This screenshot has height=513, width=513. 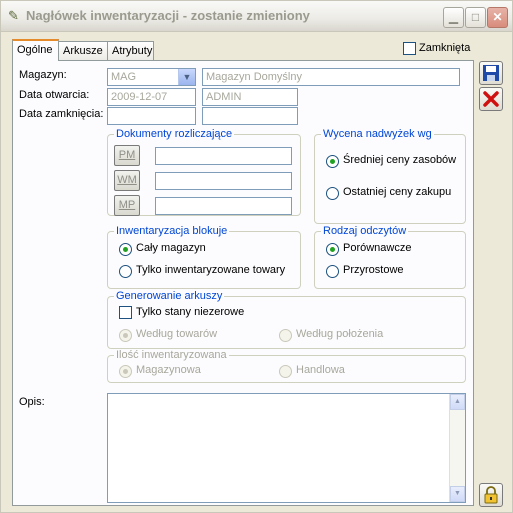 I want to click on tylko-niezerowe-label: Tylko stany niezerowe, so click(x=190, y=312).